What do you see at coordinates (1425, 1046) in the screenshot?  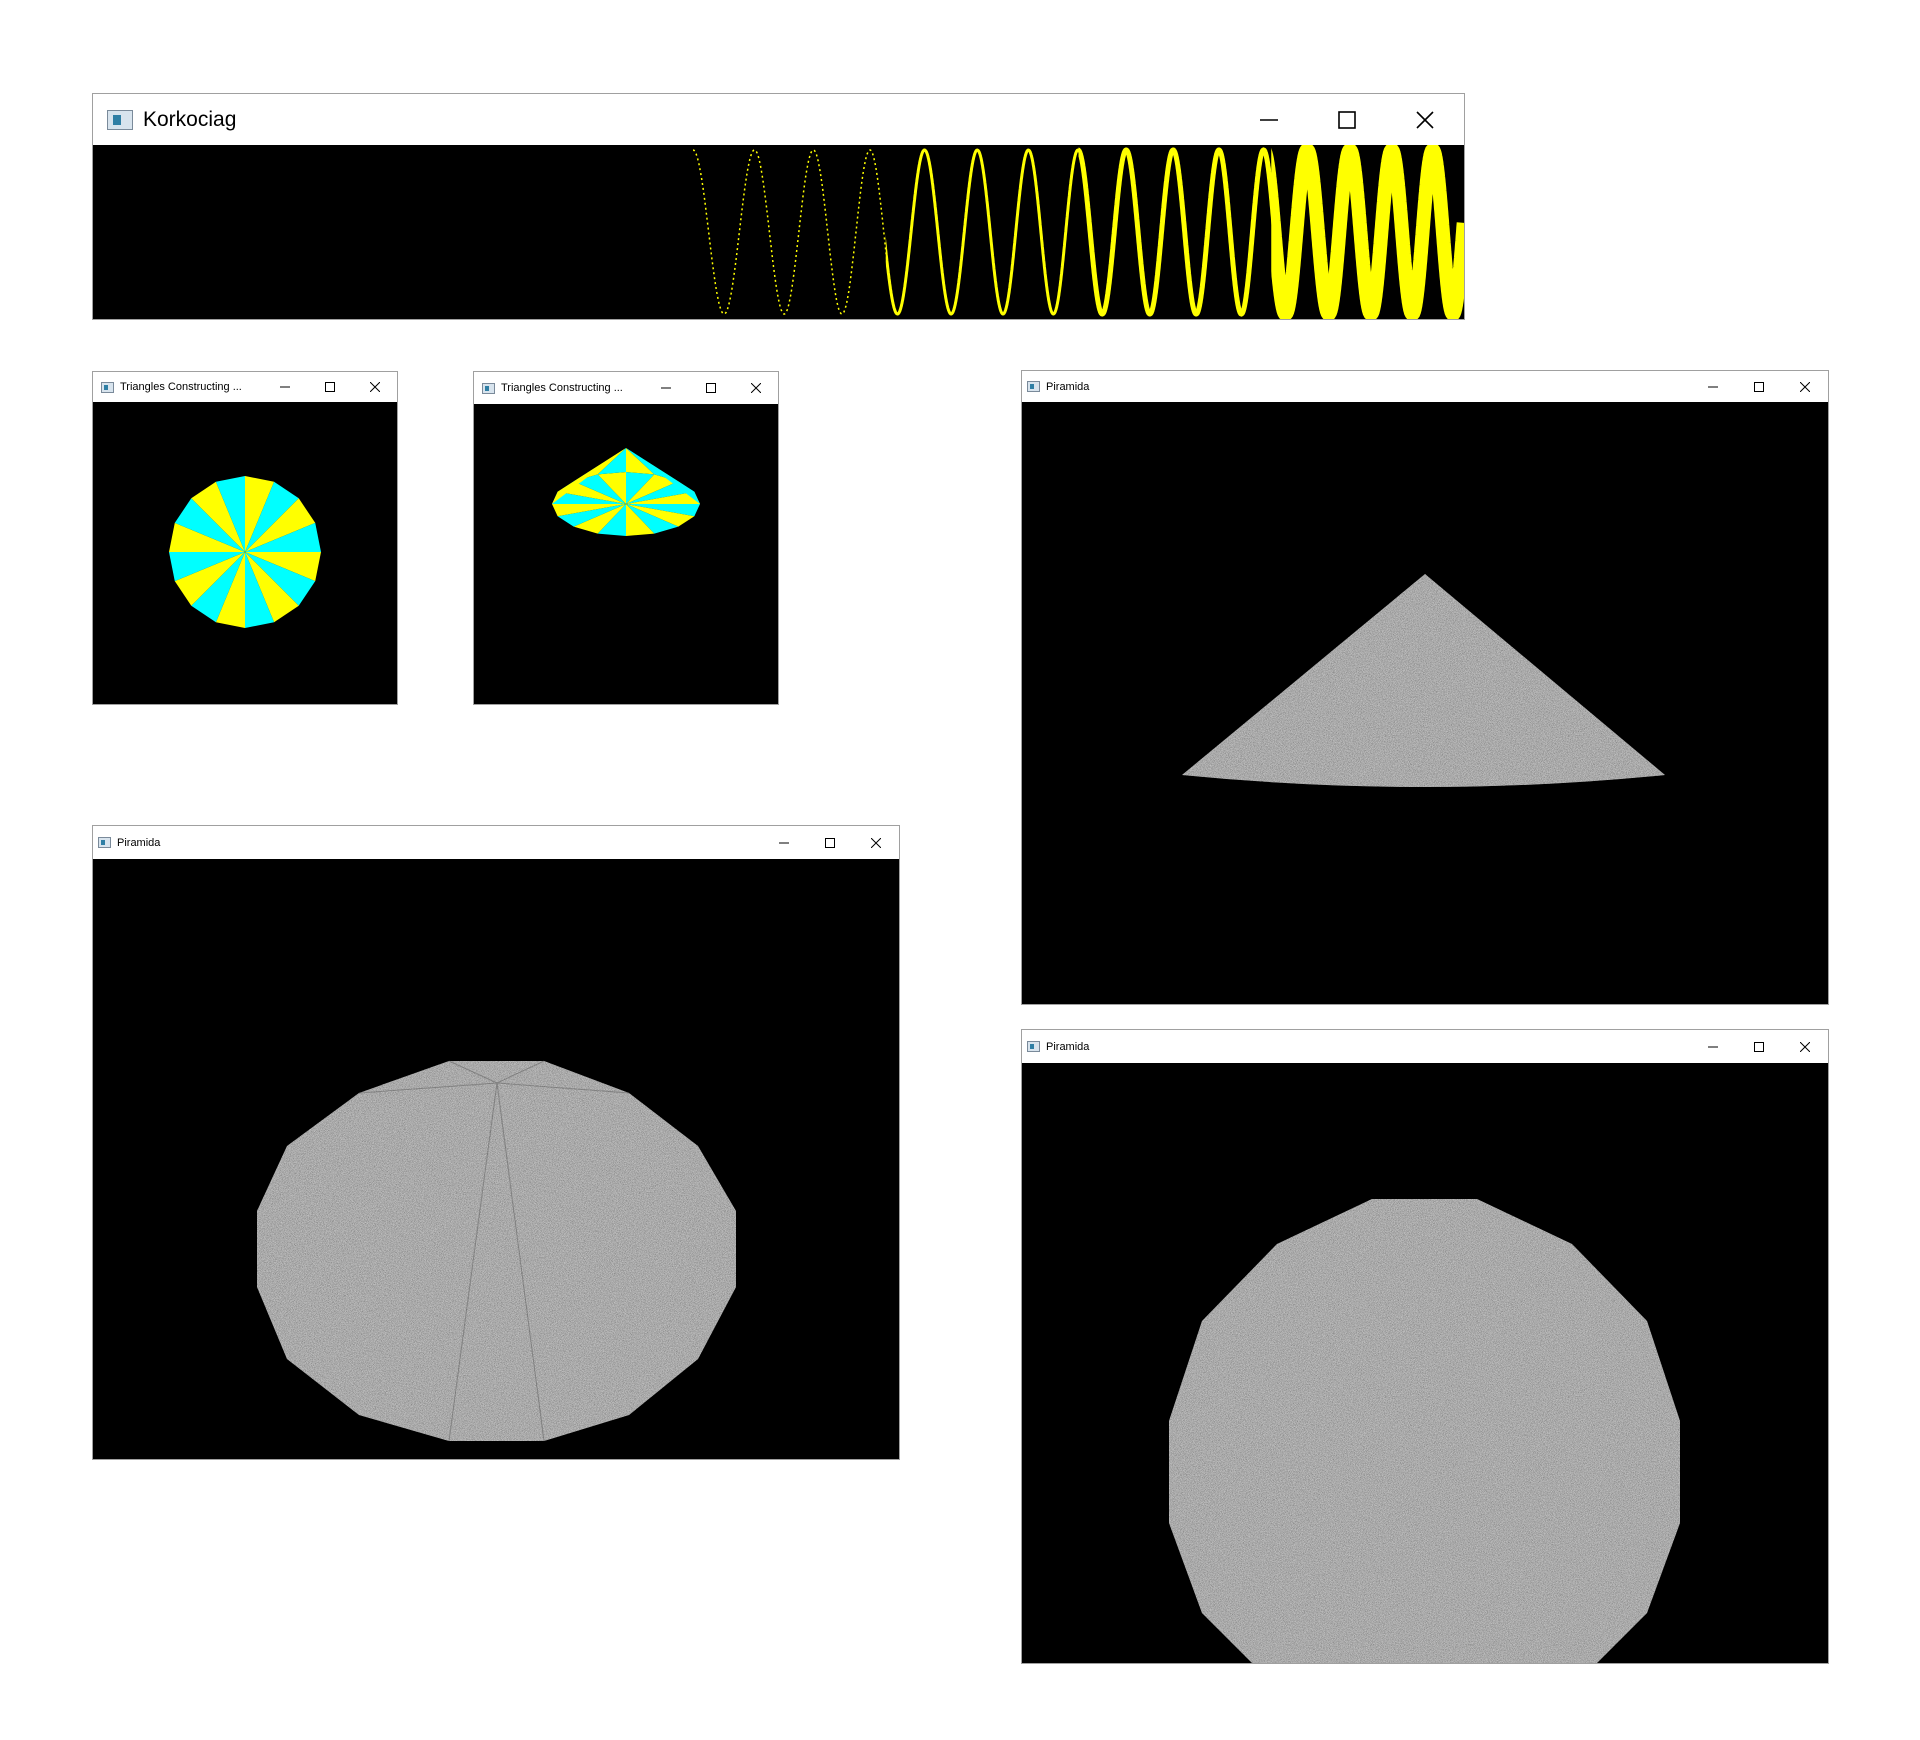 I see `piramida-titlebar-3: Piramida` at bounding box center [1425, 1046].